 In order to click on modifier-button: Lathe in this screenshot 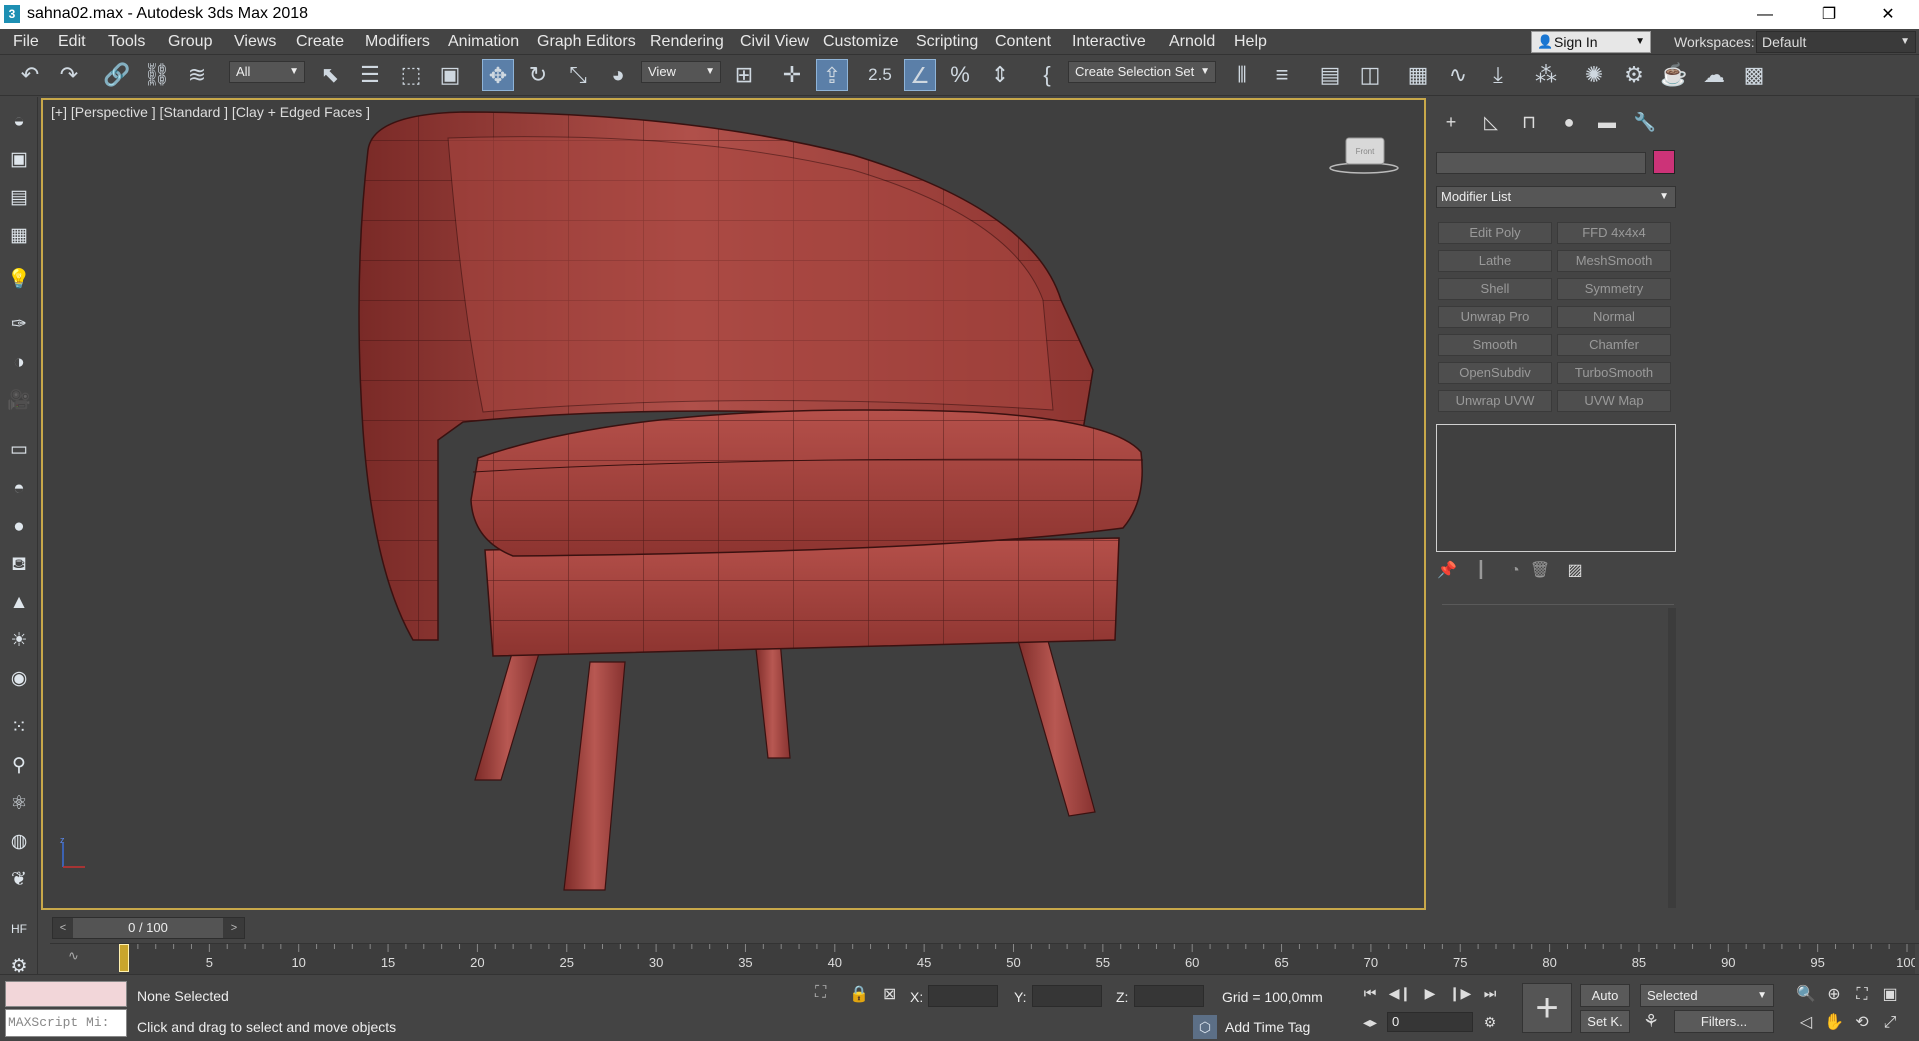, I will do `click(1495, 261)`.